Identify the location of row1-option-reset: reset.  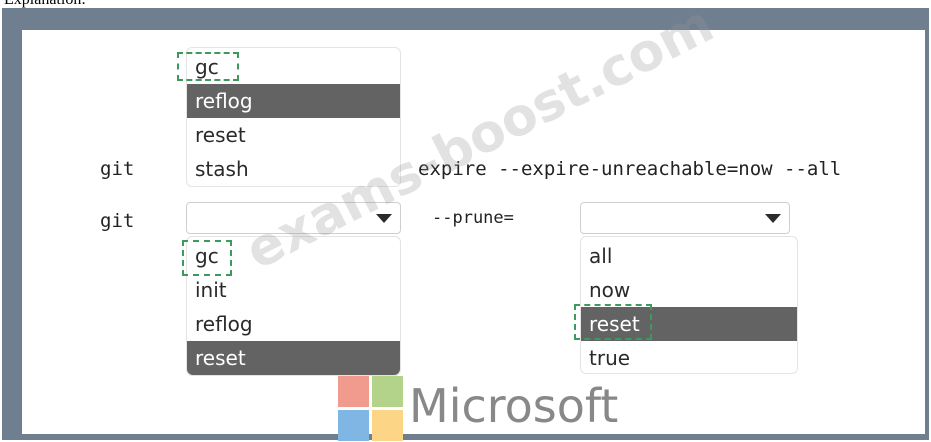
(293, 135).